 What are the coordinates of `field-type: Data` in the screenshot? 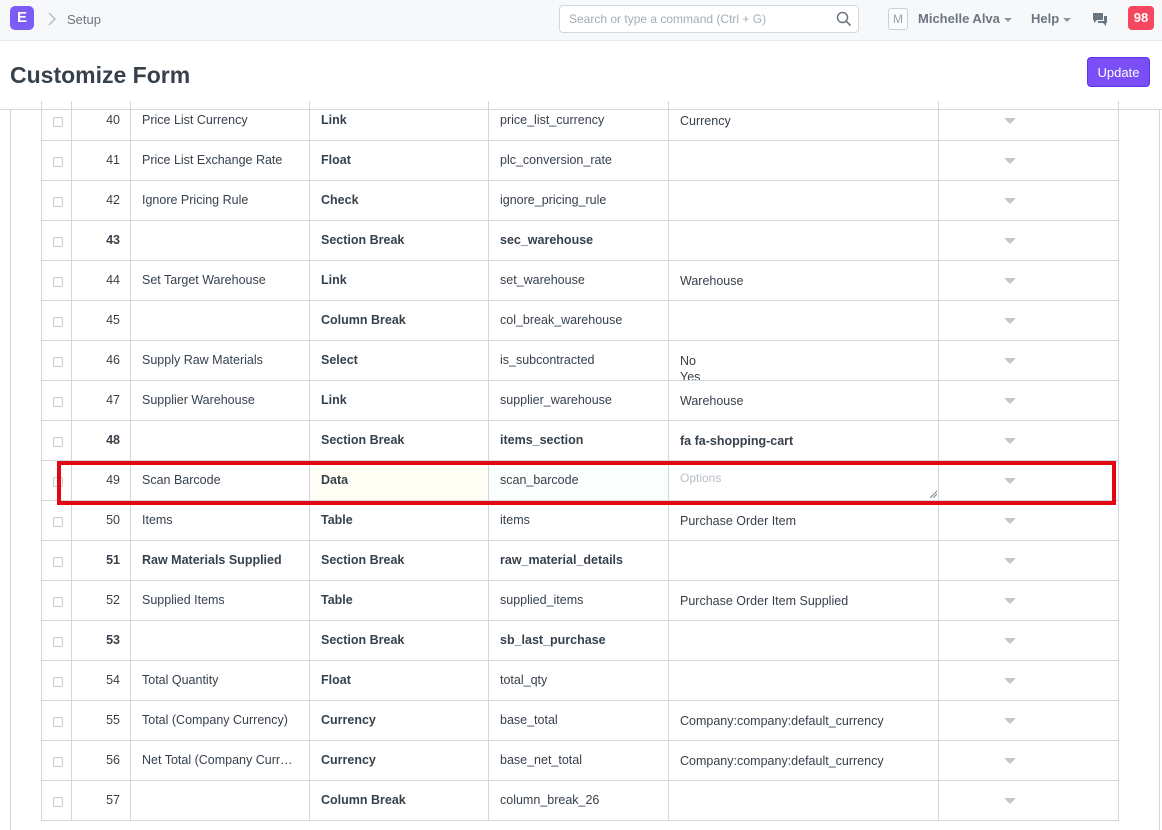 It's located at (399, 480).